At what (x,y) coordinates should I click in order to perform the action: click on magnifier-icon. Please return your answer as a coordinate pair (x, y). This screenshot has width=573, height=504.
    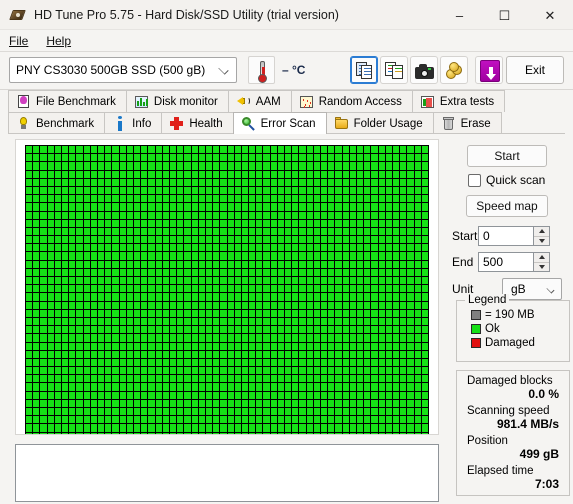
    Looking at the image, I should click on (248, 123).